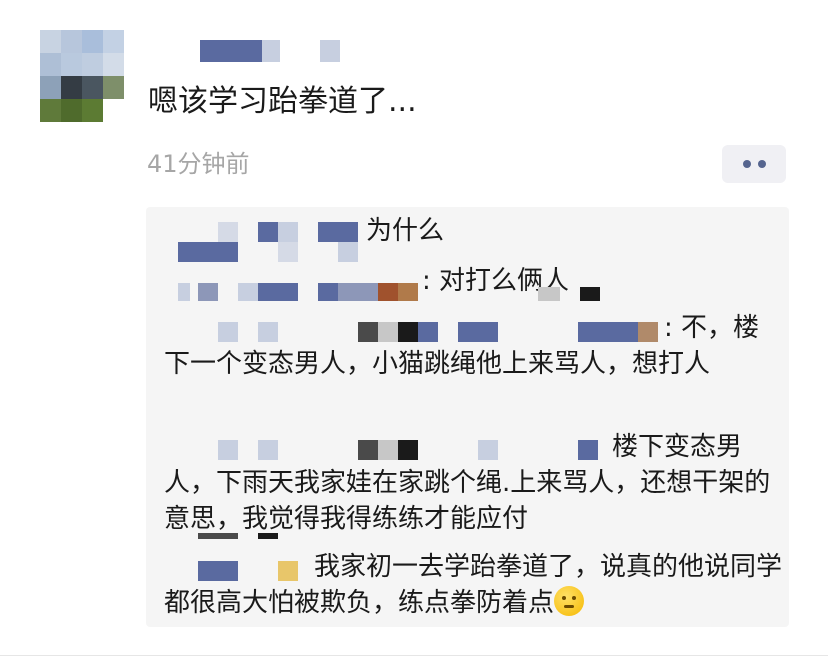 The height and width of the screenshot is (665, 828). Describe the element at coordinates (462, 346) in the screenshot. I see `comment-text: : 不，楼下一个变态男人，小猫跳绳他上来骂人，想打人` at that location.